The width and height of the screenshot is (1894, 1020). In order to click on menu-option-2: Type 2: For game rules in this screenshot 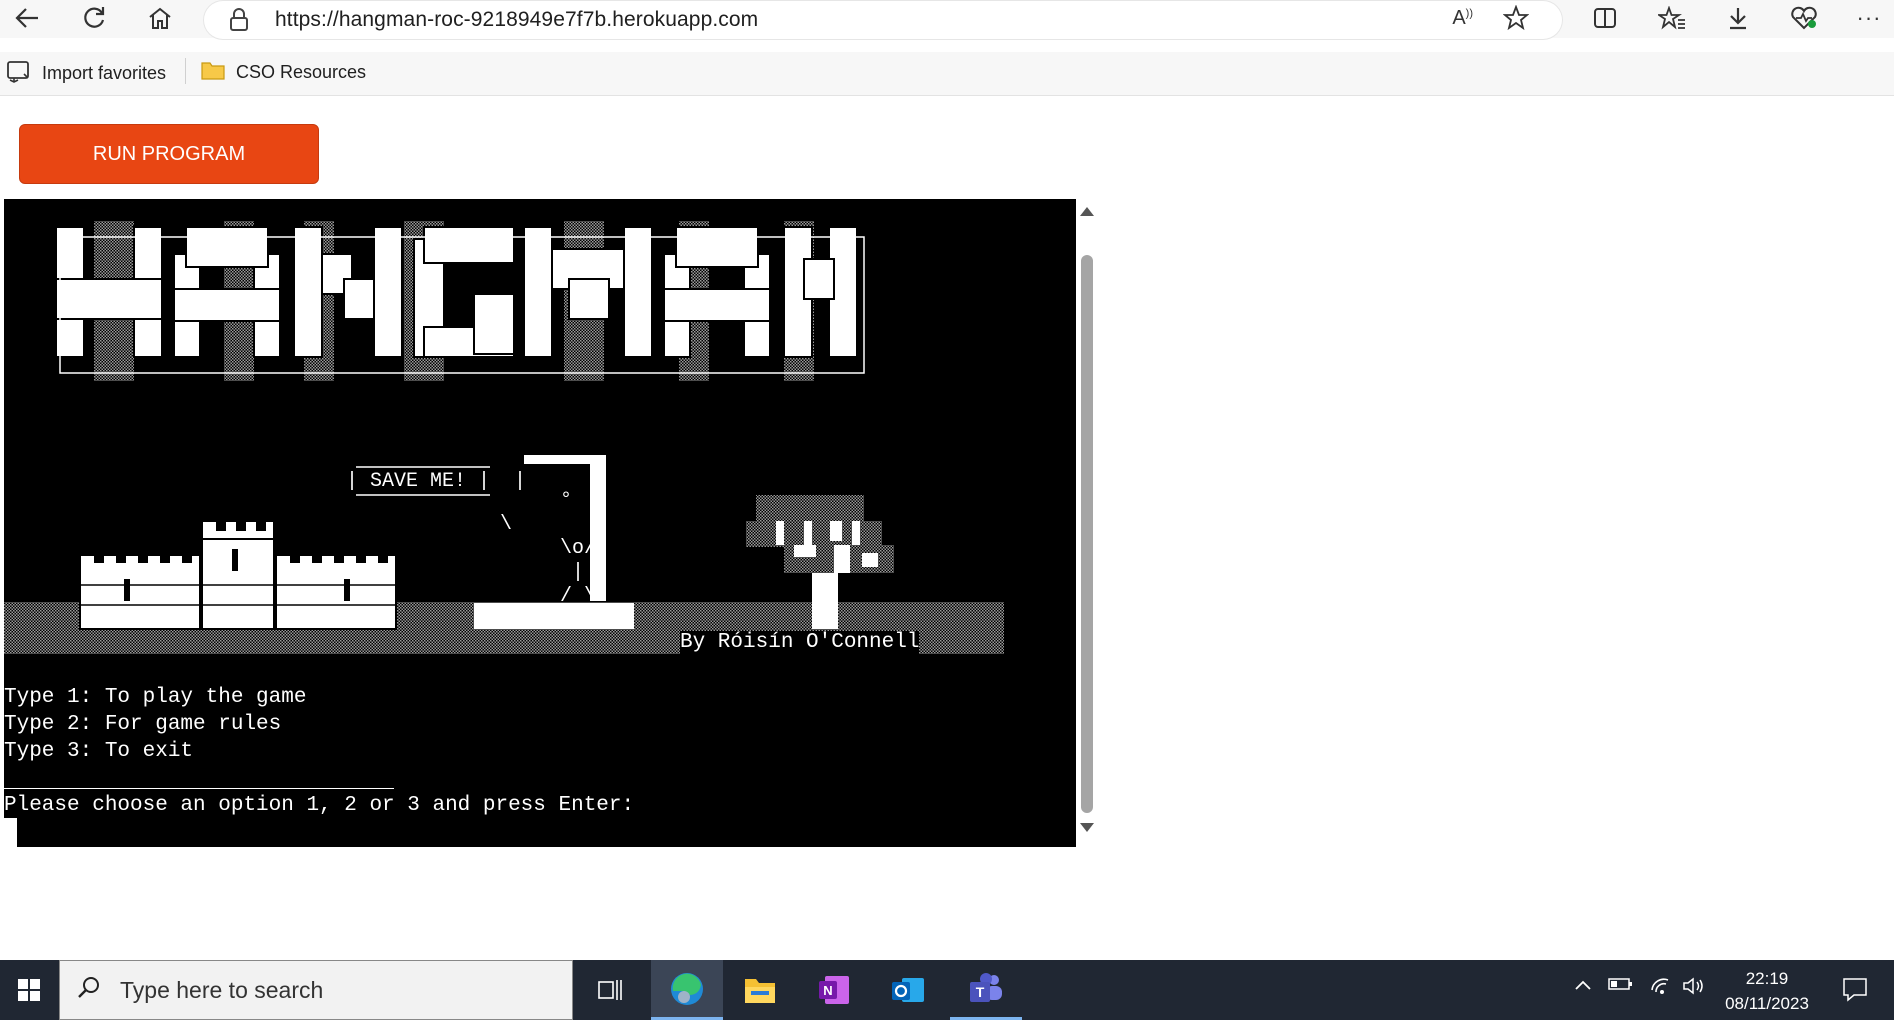, I will do `click(143, 724)`.